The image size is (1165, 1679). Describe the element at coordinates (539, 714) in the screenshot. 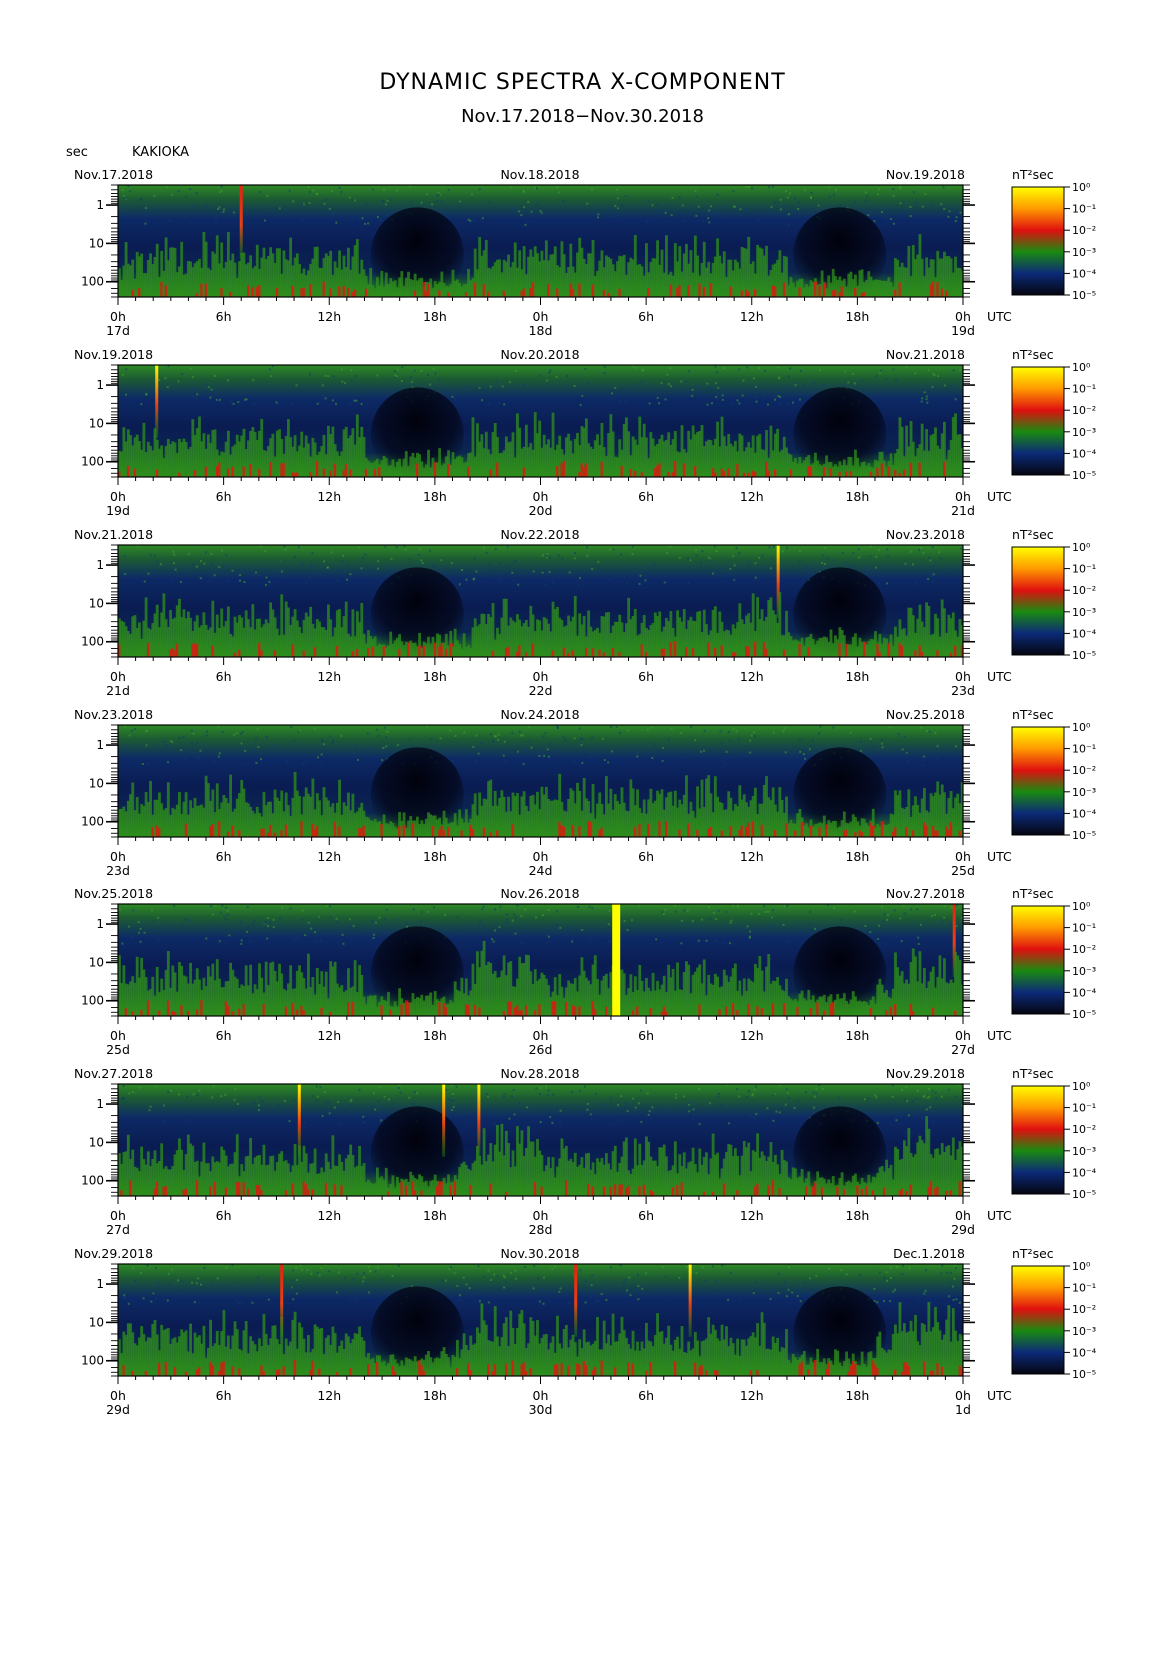

I see `panel-date-mid: Nov.24.2018` at that location.